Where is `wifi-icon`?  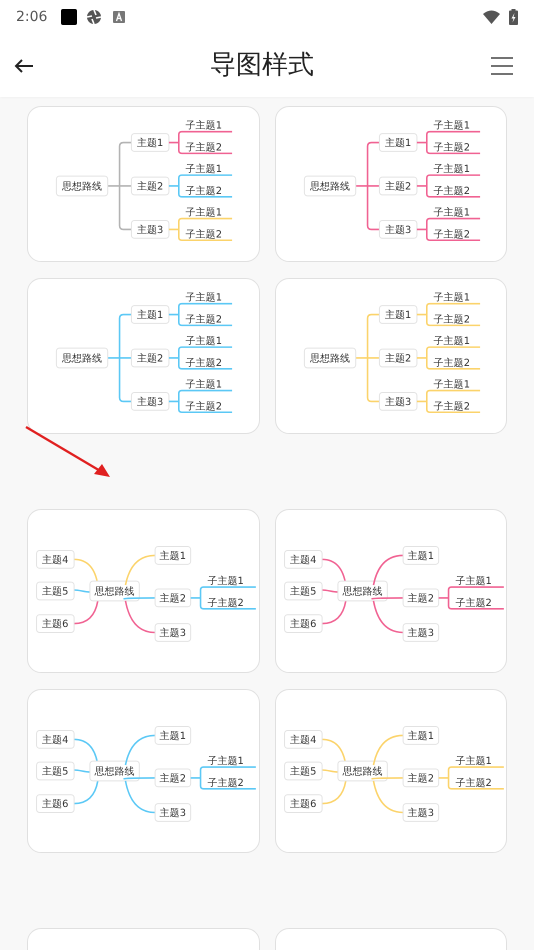 wifi-icon is located at coordinates (491, 17).